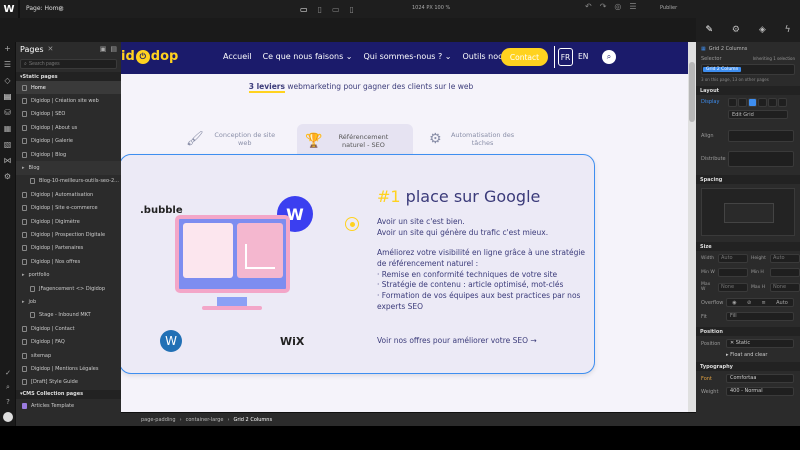  I want to click on layout-section-header: Layout, so click(748, 90).